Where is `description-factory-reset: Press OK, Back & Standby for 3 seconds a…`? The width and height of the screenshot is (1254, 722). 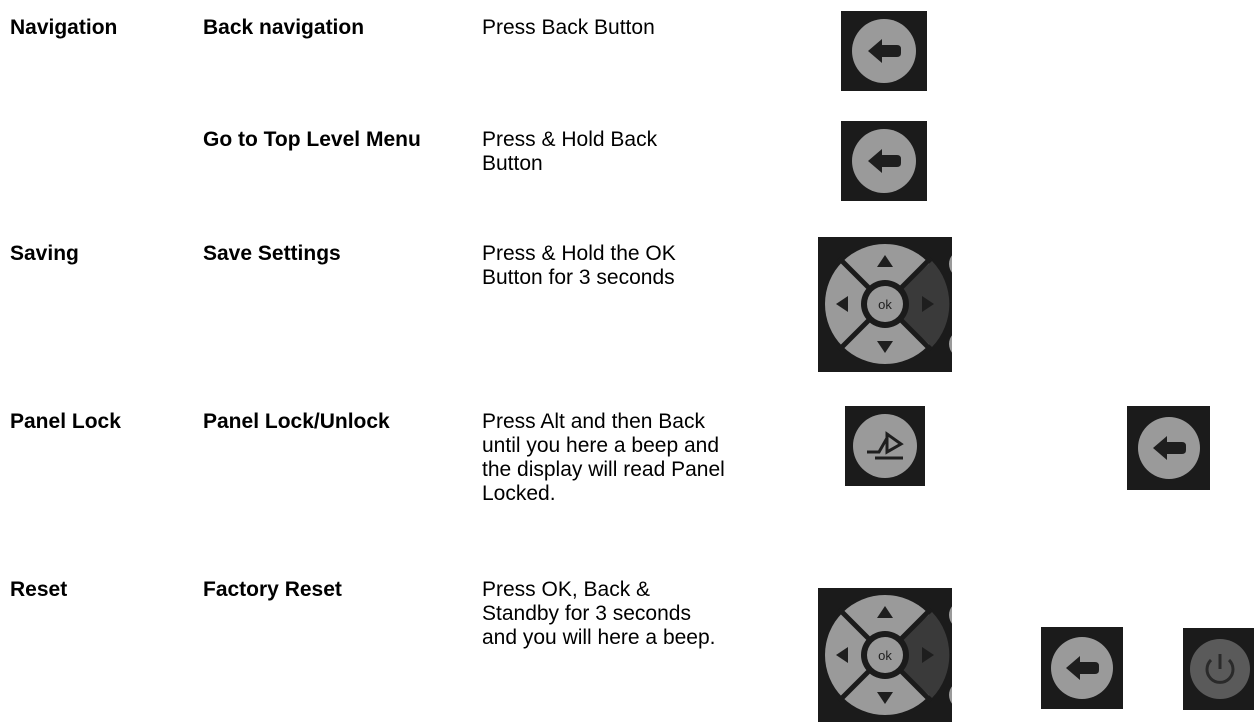
description-factory-reset: Press OK, Back & Standby for 3 seconds a… is located at coordinates (599, 613).